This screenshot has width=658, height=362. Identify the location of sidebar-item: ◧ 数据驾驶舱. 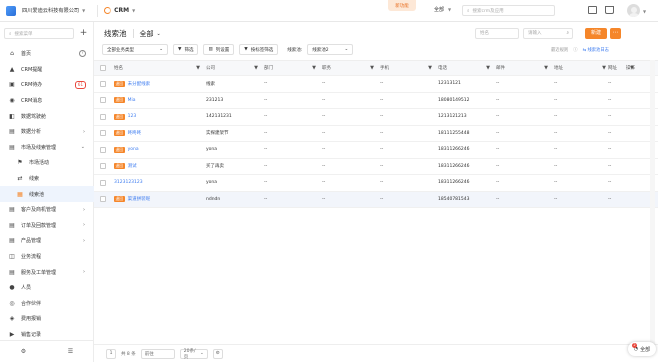
(47, 116).